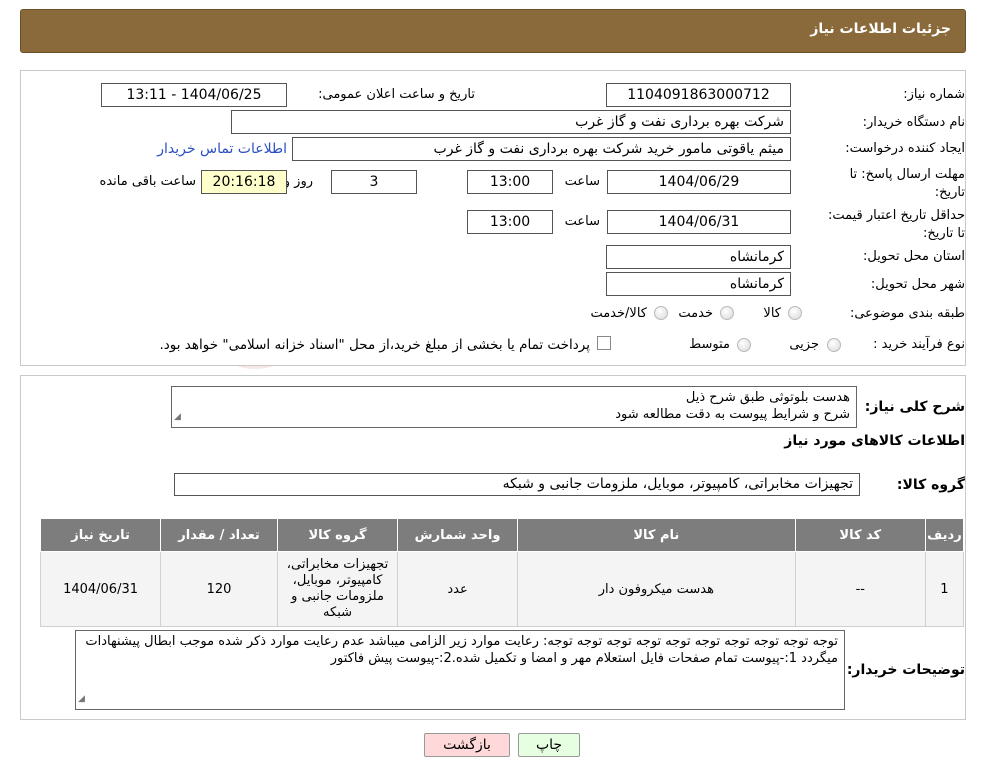 The image size is (985, 778). Describe the element at coordinates (919, 344) in the screenshot. I see `process-label: نوع فرآیند خرید :` at that location.